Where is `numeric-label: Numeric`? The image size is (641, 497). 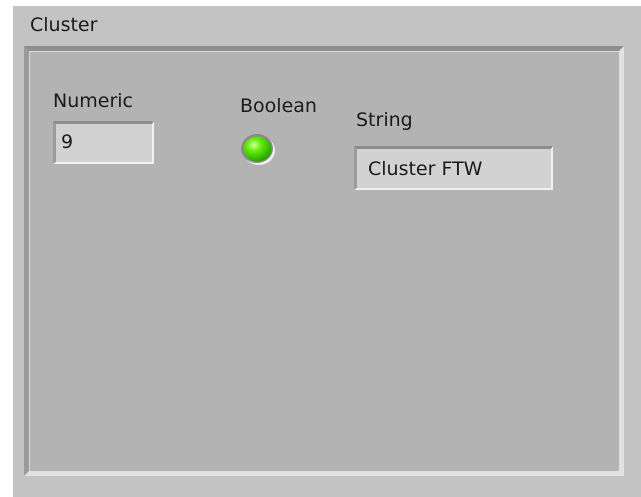
numeric-label: Numeric is located at coordinates (93, 101).